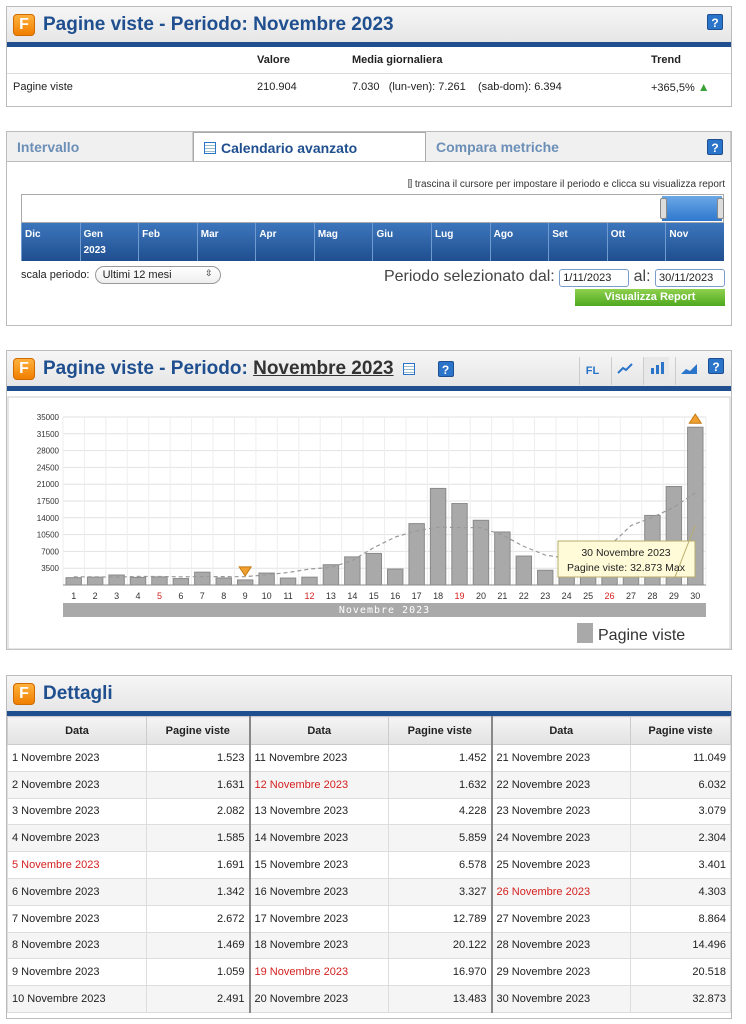  I want to click on media-value: 7.030, so click(366, 87).